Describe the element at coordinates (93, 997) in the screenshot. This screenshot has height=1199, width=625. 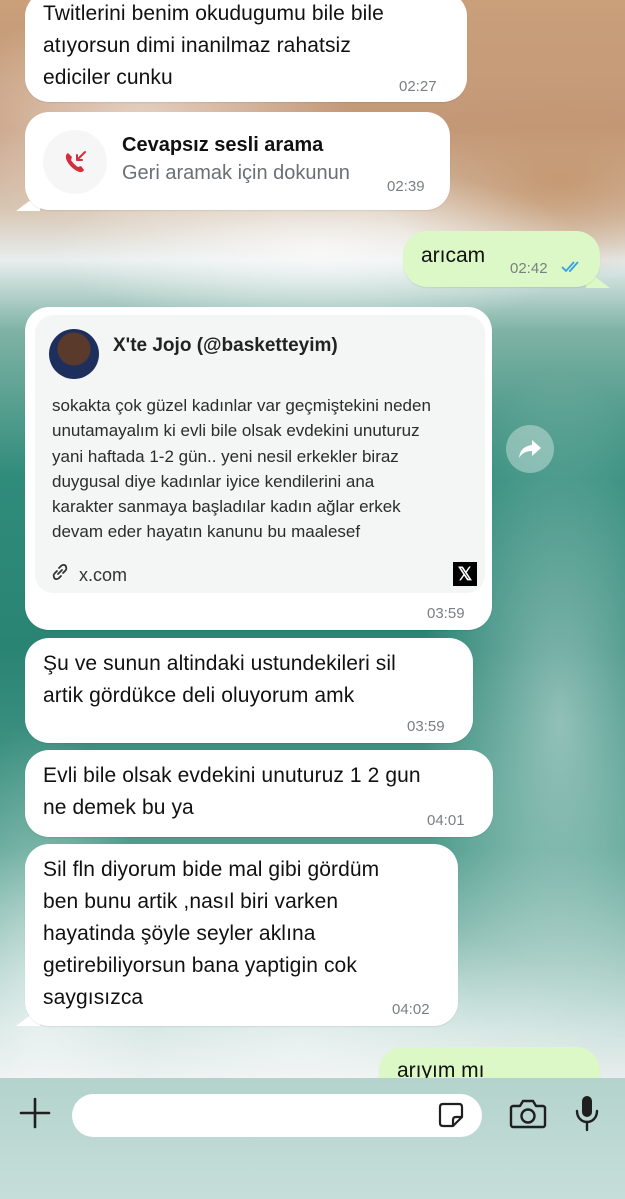
I see `message-line: saygısızca` at that location.